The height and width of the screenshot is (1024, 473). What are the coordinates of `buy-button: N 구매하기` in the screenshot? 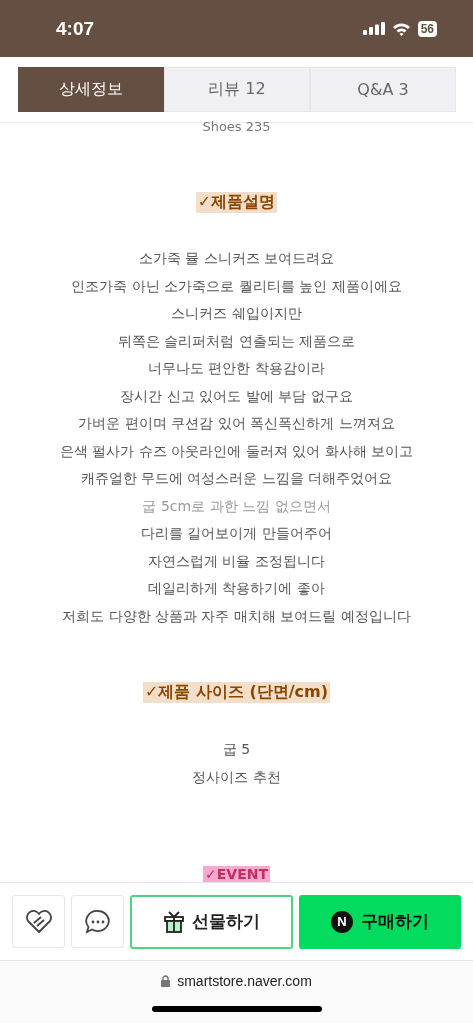 It's located at (380, 921).